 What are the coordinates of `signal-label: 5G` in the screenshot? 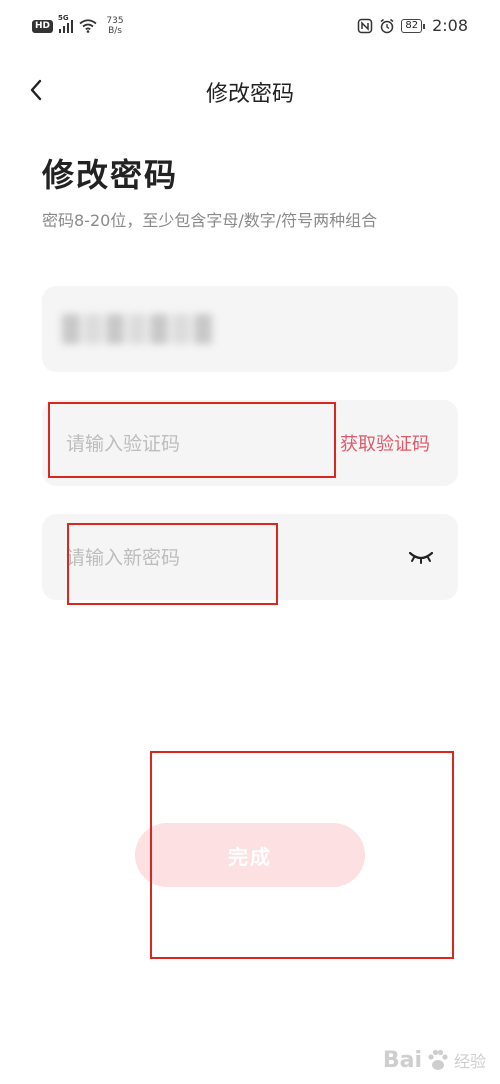 It's located at (63, 18).